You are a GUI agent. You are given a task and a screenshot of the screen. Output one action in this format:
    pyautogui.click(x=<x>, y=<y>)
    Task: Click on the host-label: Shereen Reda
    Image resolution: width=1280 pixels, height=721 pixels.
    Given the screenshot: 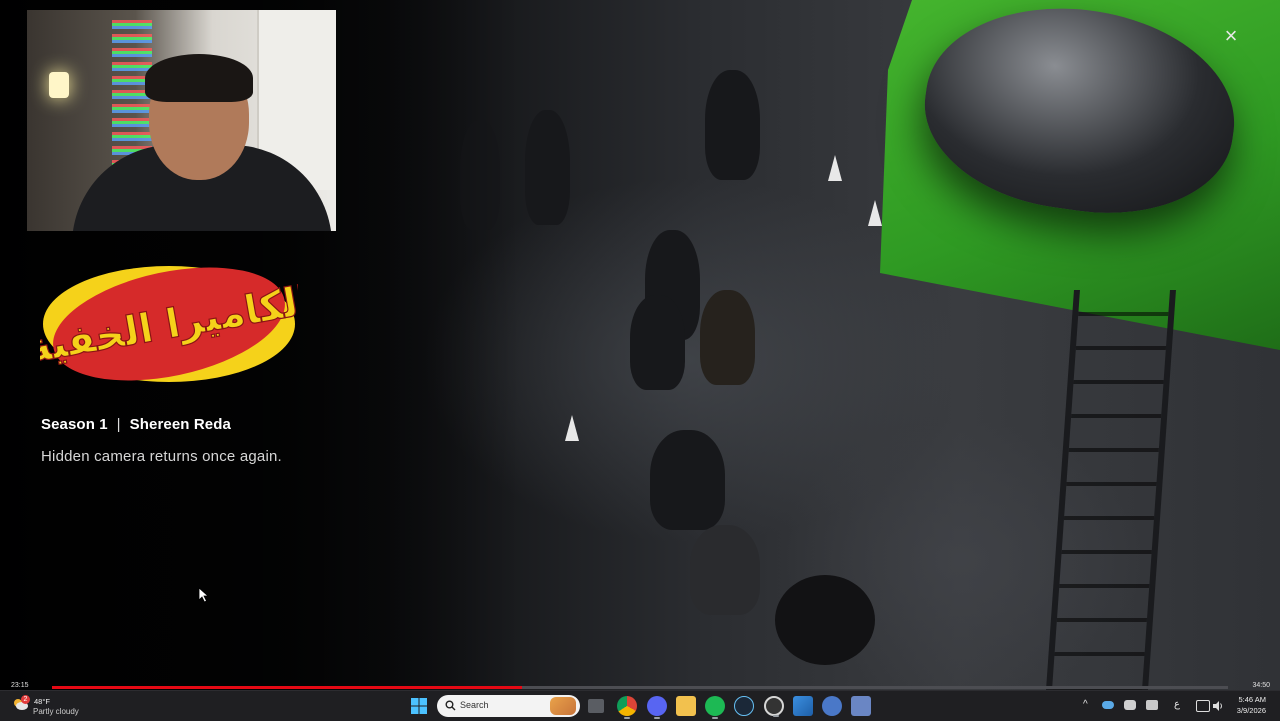 What is the action you would take?
    pyautogui.click(x=180, y=424)
    